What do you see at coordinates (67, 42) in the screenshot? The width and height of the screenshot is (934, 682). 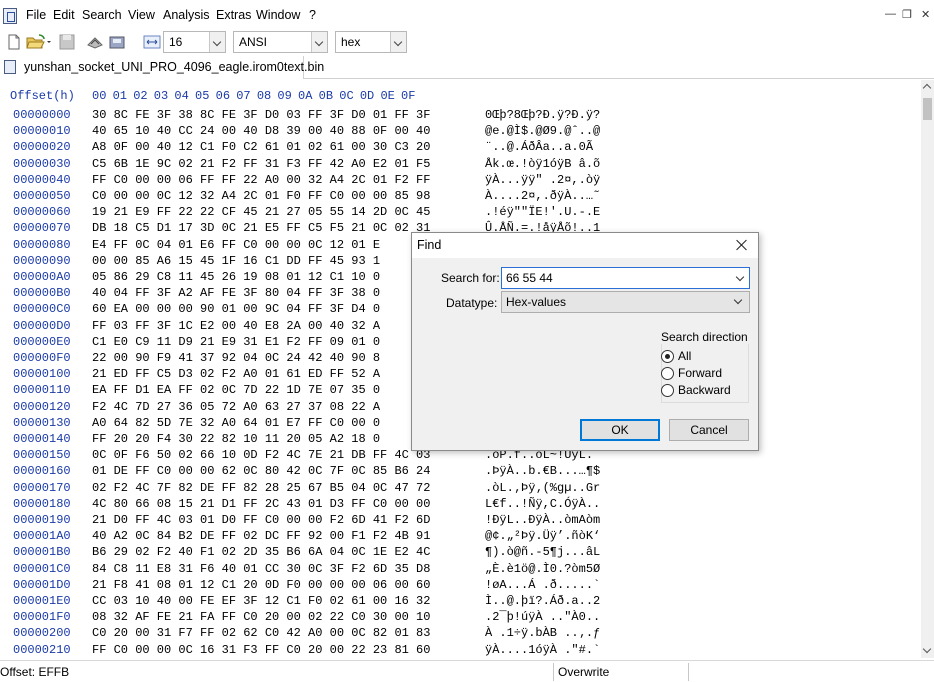 I see `save-icon` at bounding box center [67, 42].